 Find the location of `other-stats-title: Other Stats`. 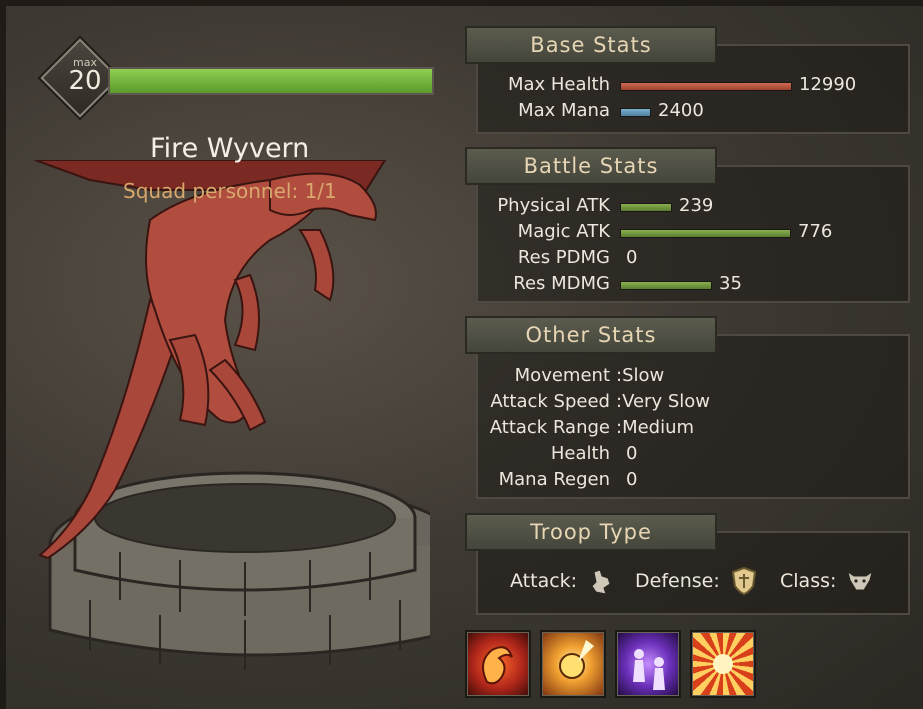

other-stats-title: Other Stats is located at coordinates (591, 335).